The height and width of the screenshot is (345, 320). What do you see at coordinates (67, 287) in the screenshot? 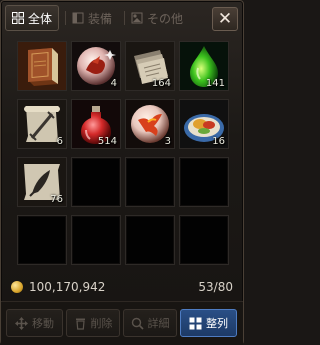
I see `money-amount: 100,170,942` at bounding box center [67, 287].